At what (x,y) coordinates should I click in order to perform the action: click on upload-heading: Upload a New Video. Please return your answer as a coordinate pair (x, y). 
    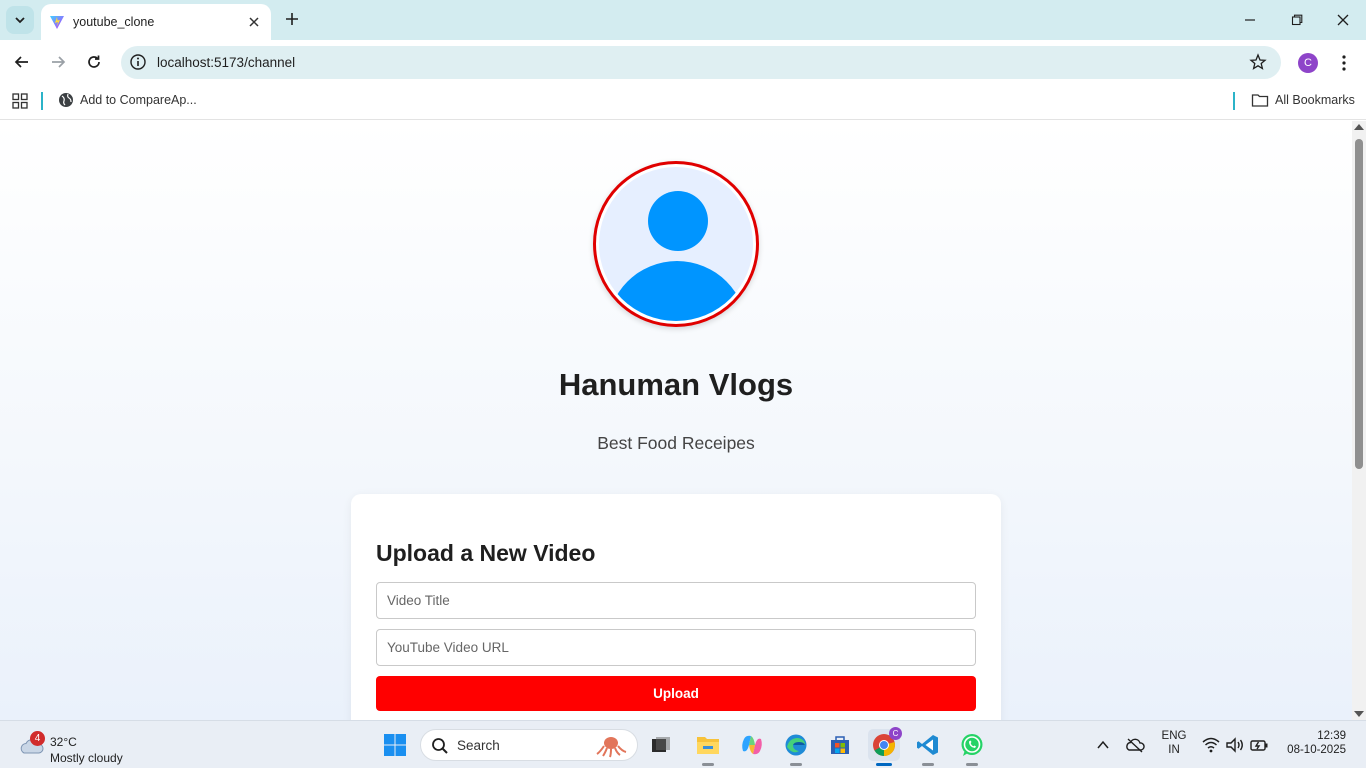
    Looking at the image, I should click on (486, 553).